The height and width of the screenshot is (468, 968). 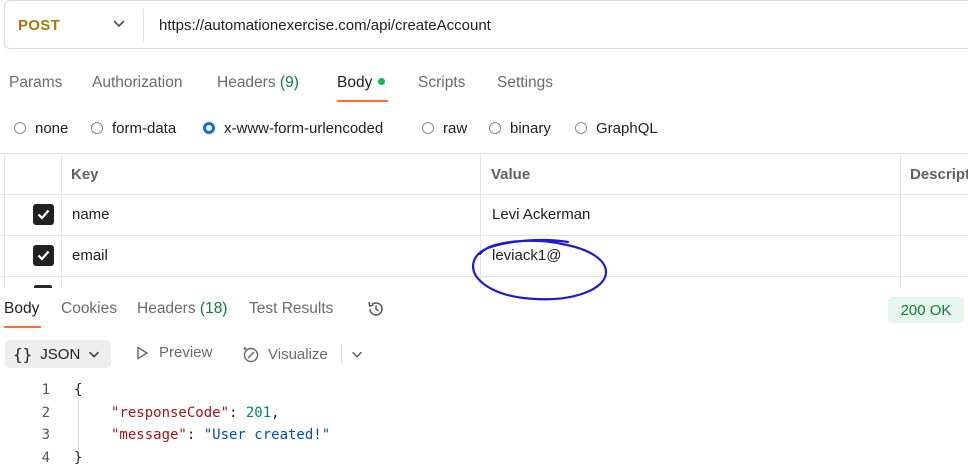 I want to click on radio-circle-selected, so click(x=209, y=128).